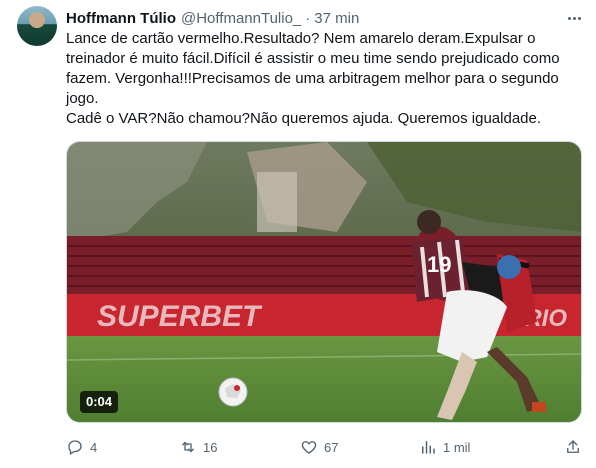 The width and height of the screenshot is (596, 468). Describe the element at coordinates (121, 18) in the screenshot. I see `author-name: Hoffmann Túlio` at that location.